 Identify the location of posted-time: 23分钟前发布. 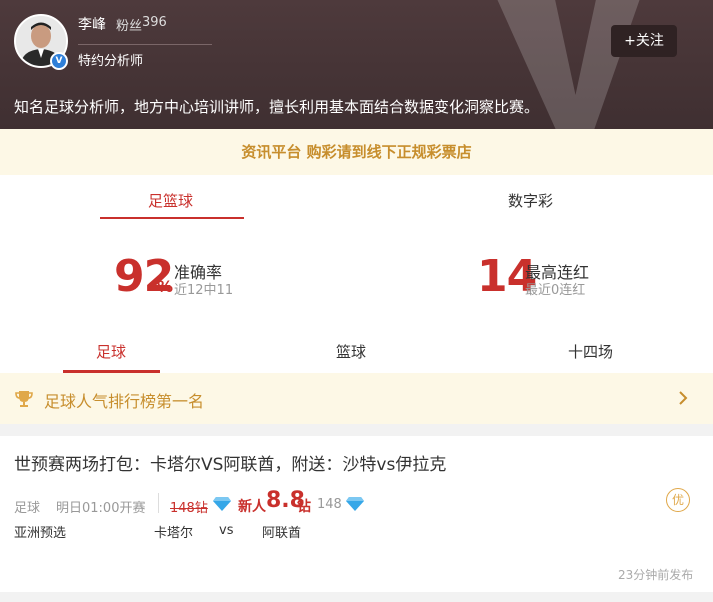
(656, 575).